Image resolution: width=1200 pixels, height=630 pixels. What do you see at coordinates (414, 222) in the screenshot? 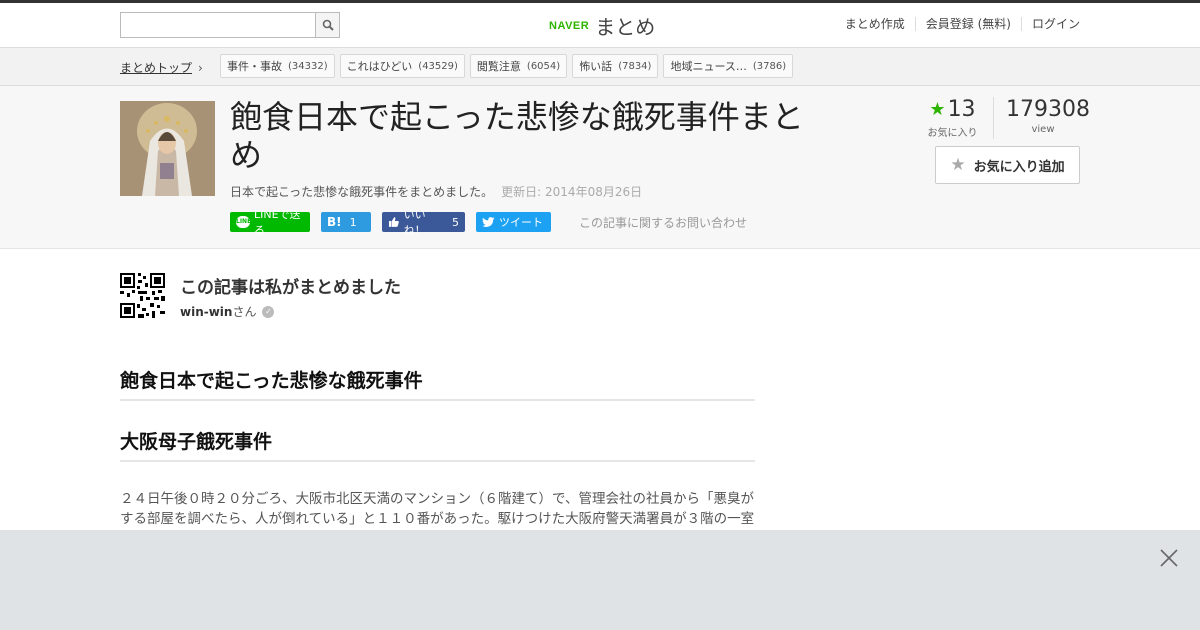
I see `facebook-like-label: いいね！` at bounding box center [414, 222].